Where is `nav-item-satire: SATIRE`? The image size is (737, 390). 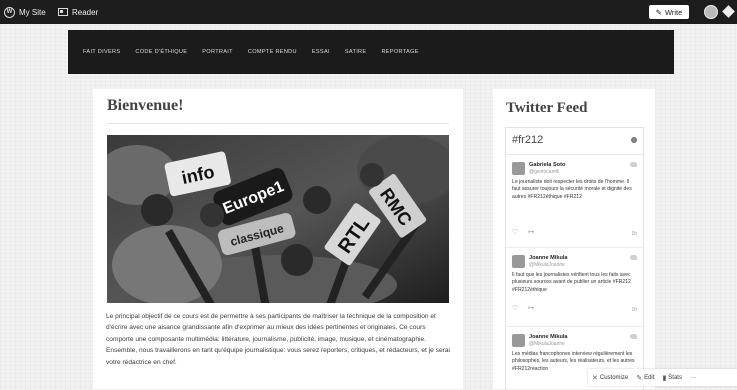
nav-item-satire: SATIRE is located at coordinates (356, 52).